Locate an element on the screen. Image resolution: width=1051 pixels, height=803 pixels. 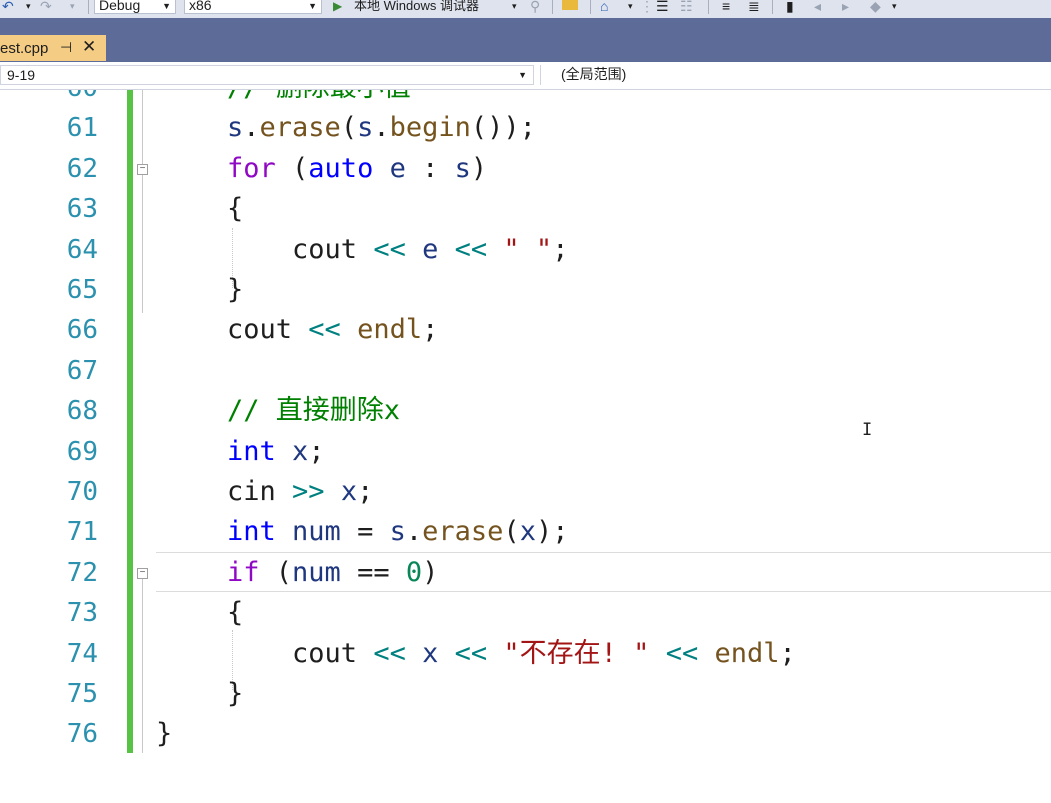
code-token: ( is located at coordinates (511, 532).